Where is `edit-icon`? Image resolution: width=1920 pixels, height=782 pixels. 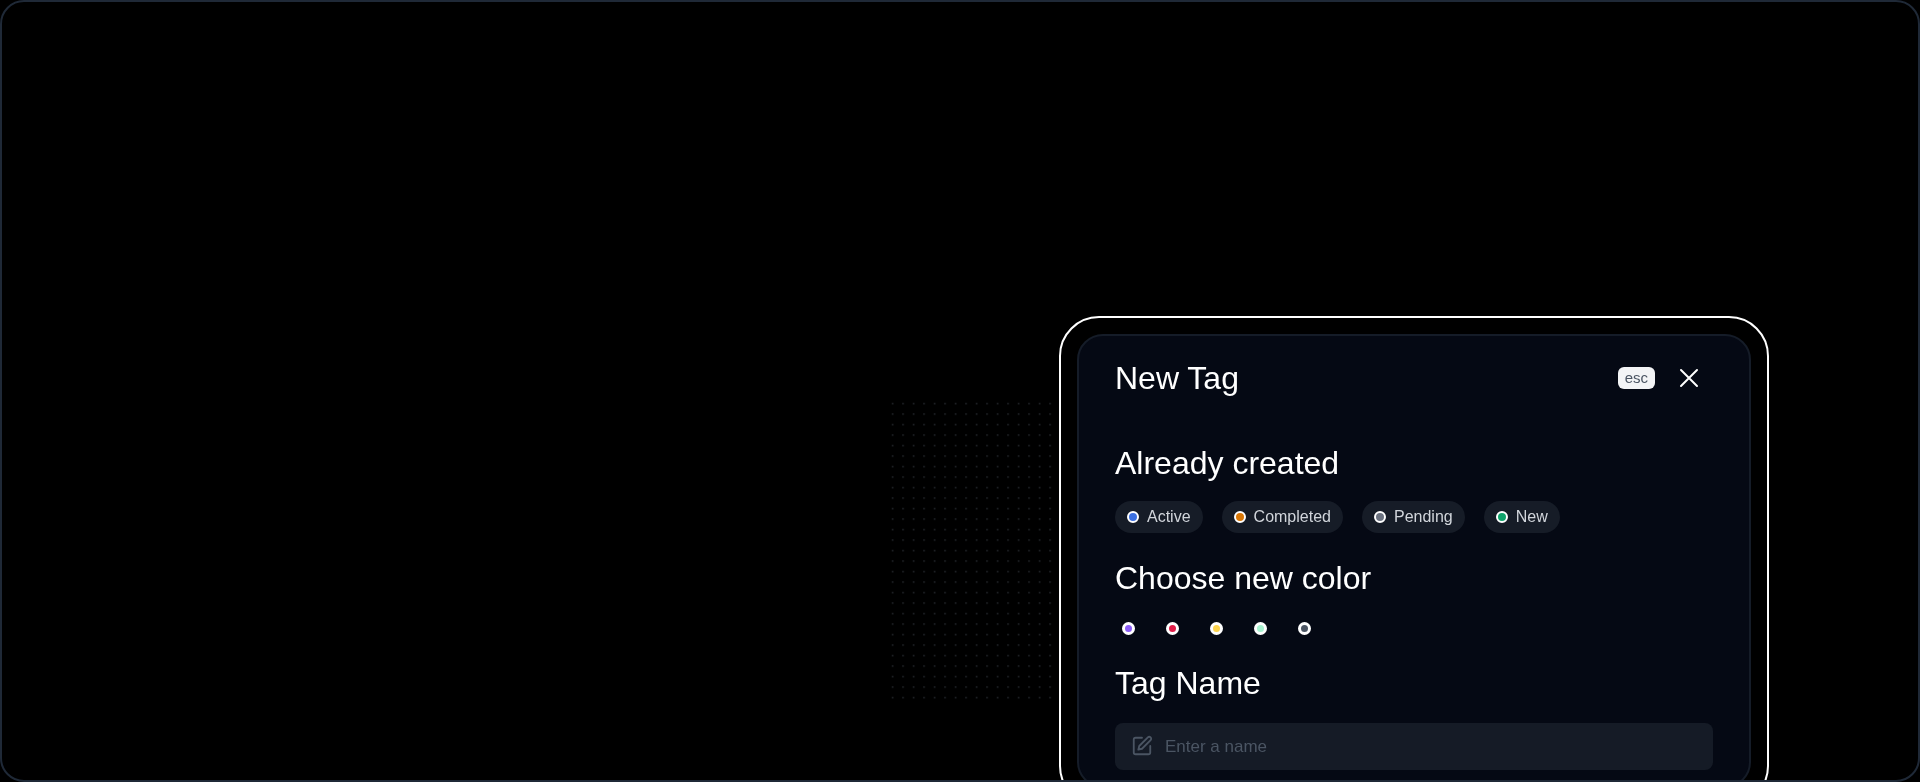
edit-icon is located at coordinates (1142, 746).